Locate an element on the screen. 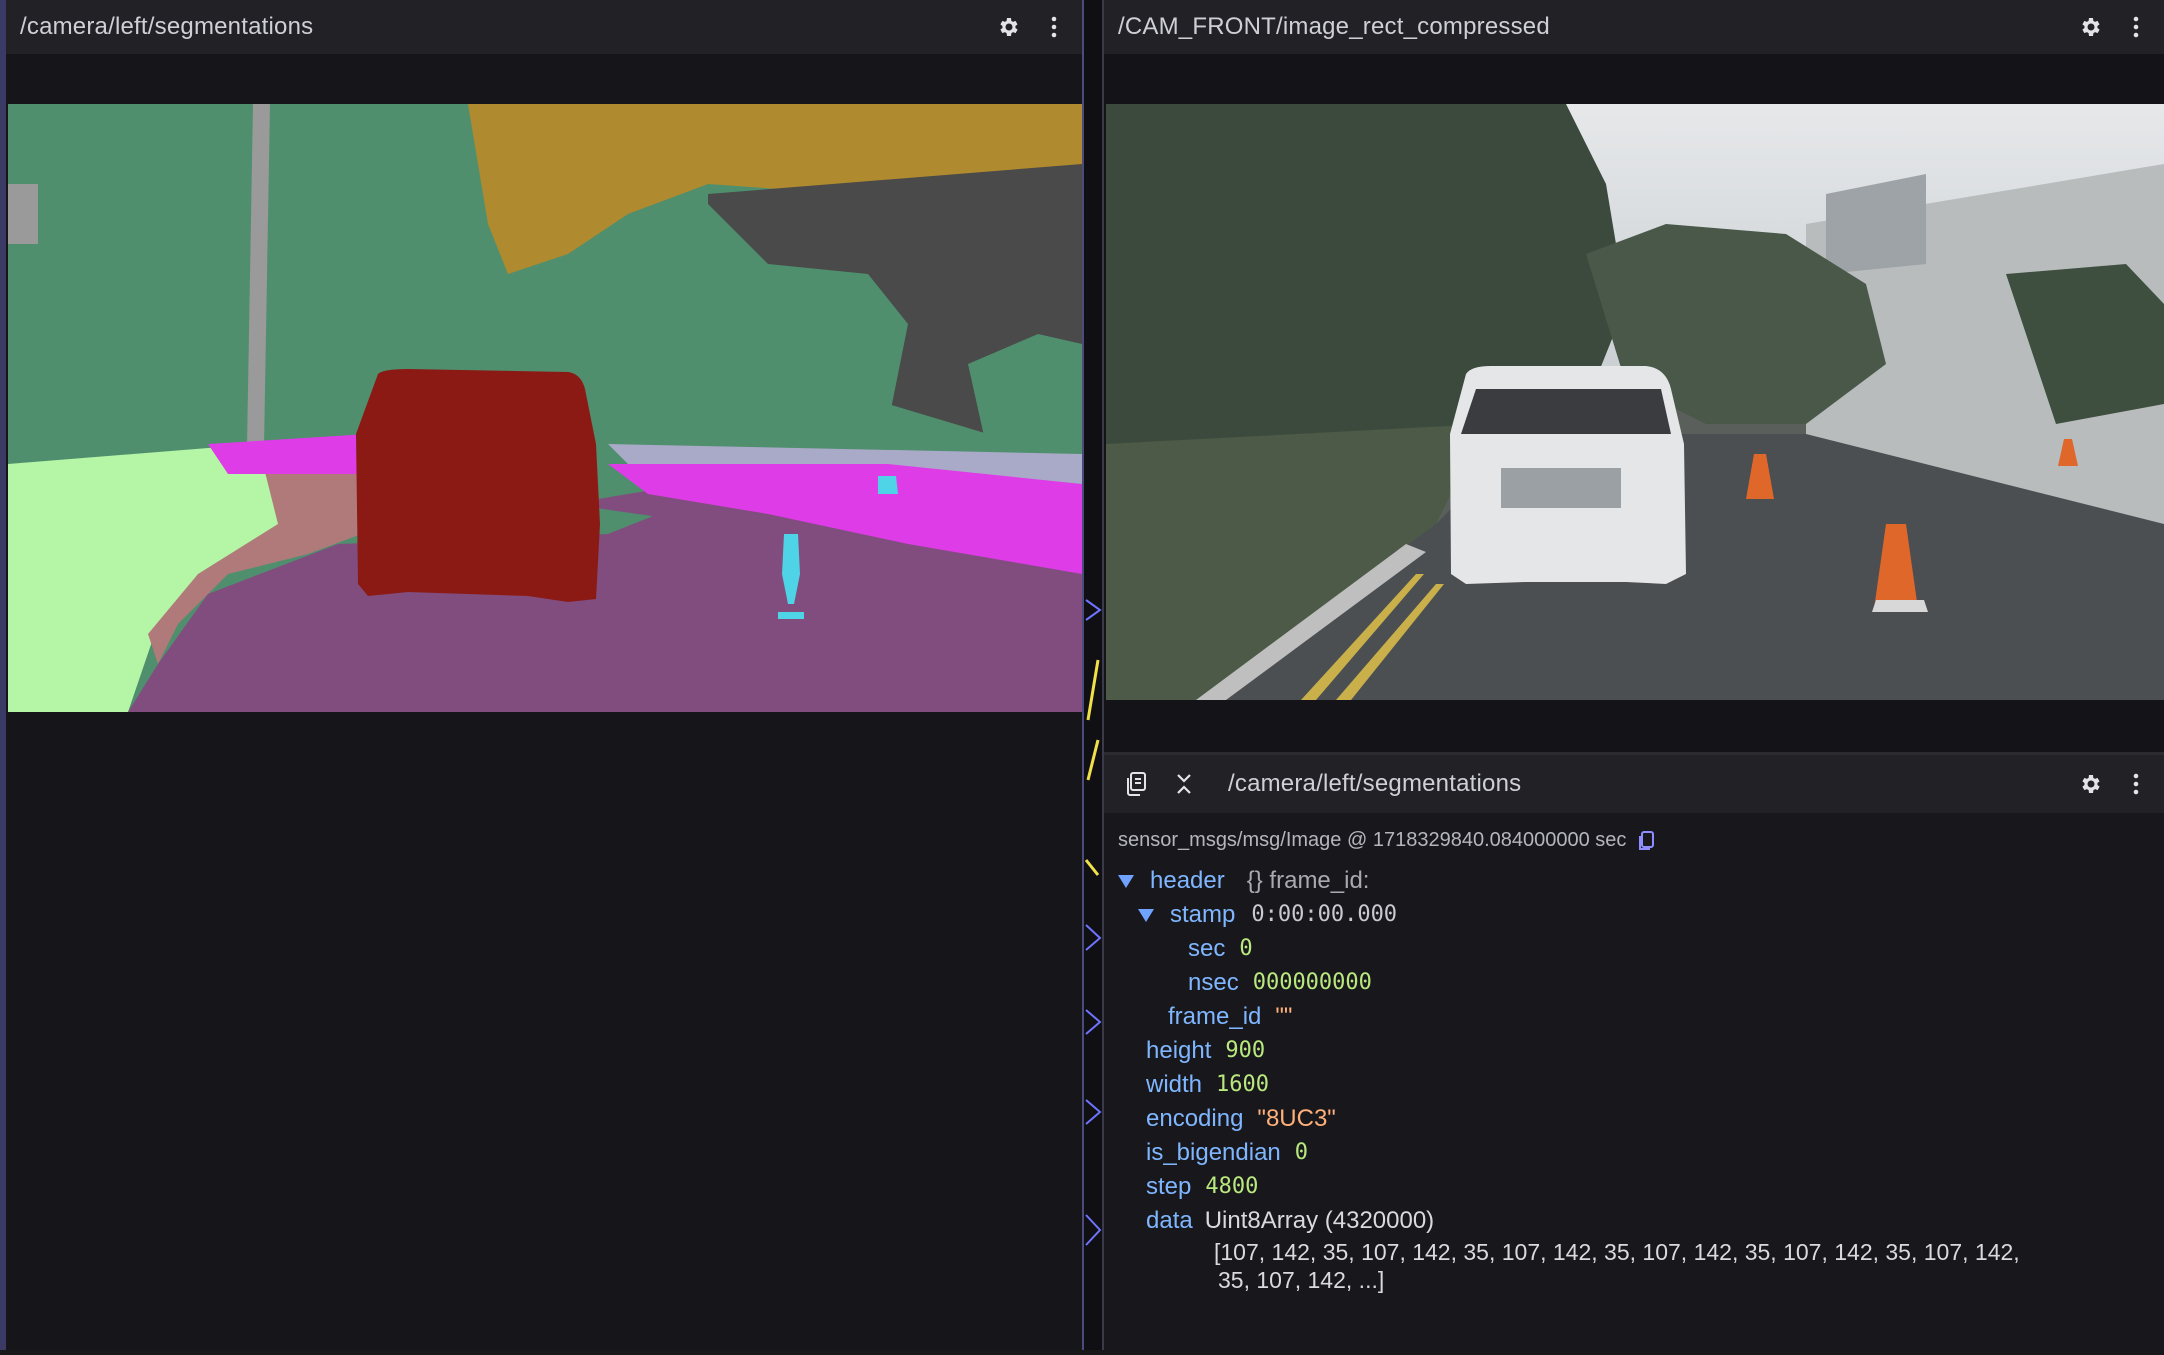 The width and height of the screenshot is (2164, 1355). camera-panel-header: /CAM_FRONT/image_rect_compressed is located at coordinates (1634, 27).